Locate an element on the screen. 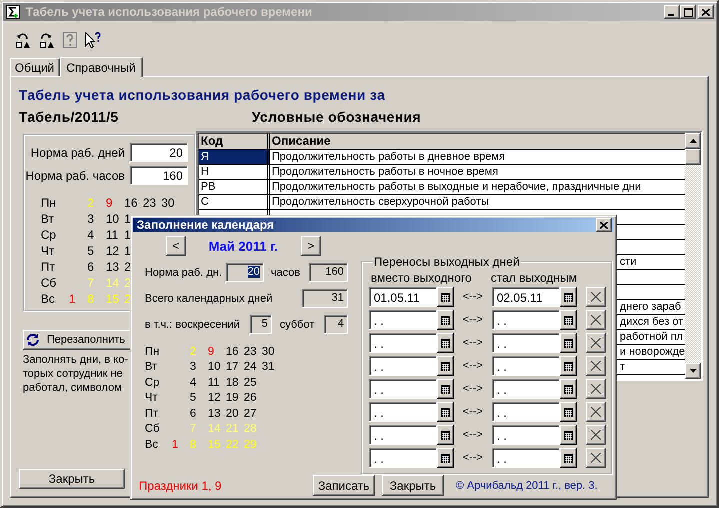 The height and width of the screenshot is (508, 719). field-label: часов is located at coordinates (286, 272).